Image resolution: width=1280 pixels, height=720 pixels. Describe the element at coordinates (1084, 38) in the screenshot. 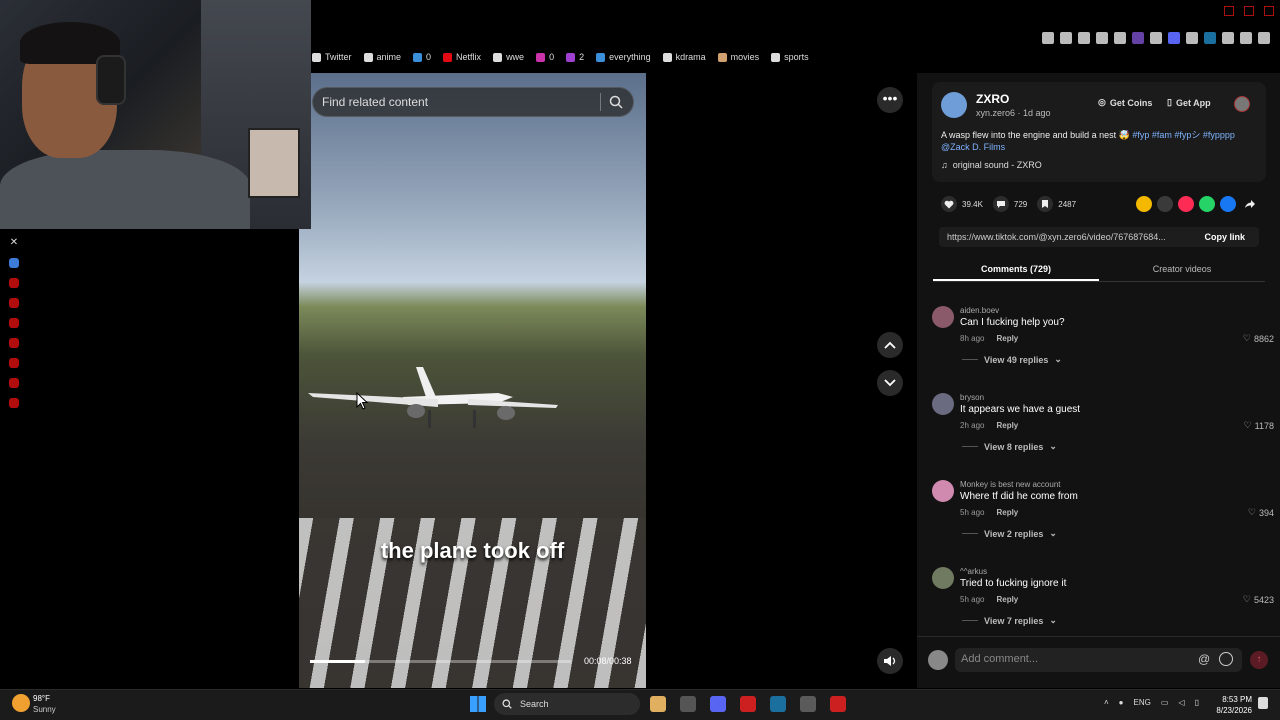

I see `shield-icon` at that location.